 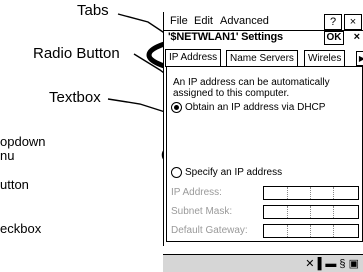 I want to click on ok-button: OK, so click(x=334, y=38).